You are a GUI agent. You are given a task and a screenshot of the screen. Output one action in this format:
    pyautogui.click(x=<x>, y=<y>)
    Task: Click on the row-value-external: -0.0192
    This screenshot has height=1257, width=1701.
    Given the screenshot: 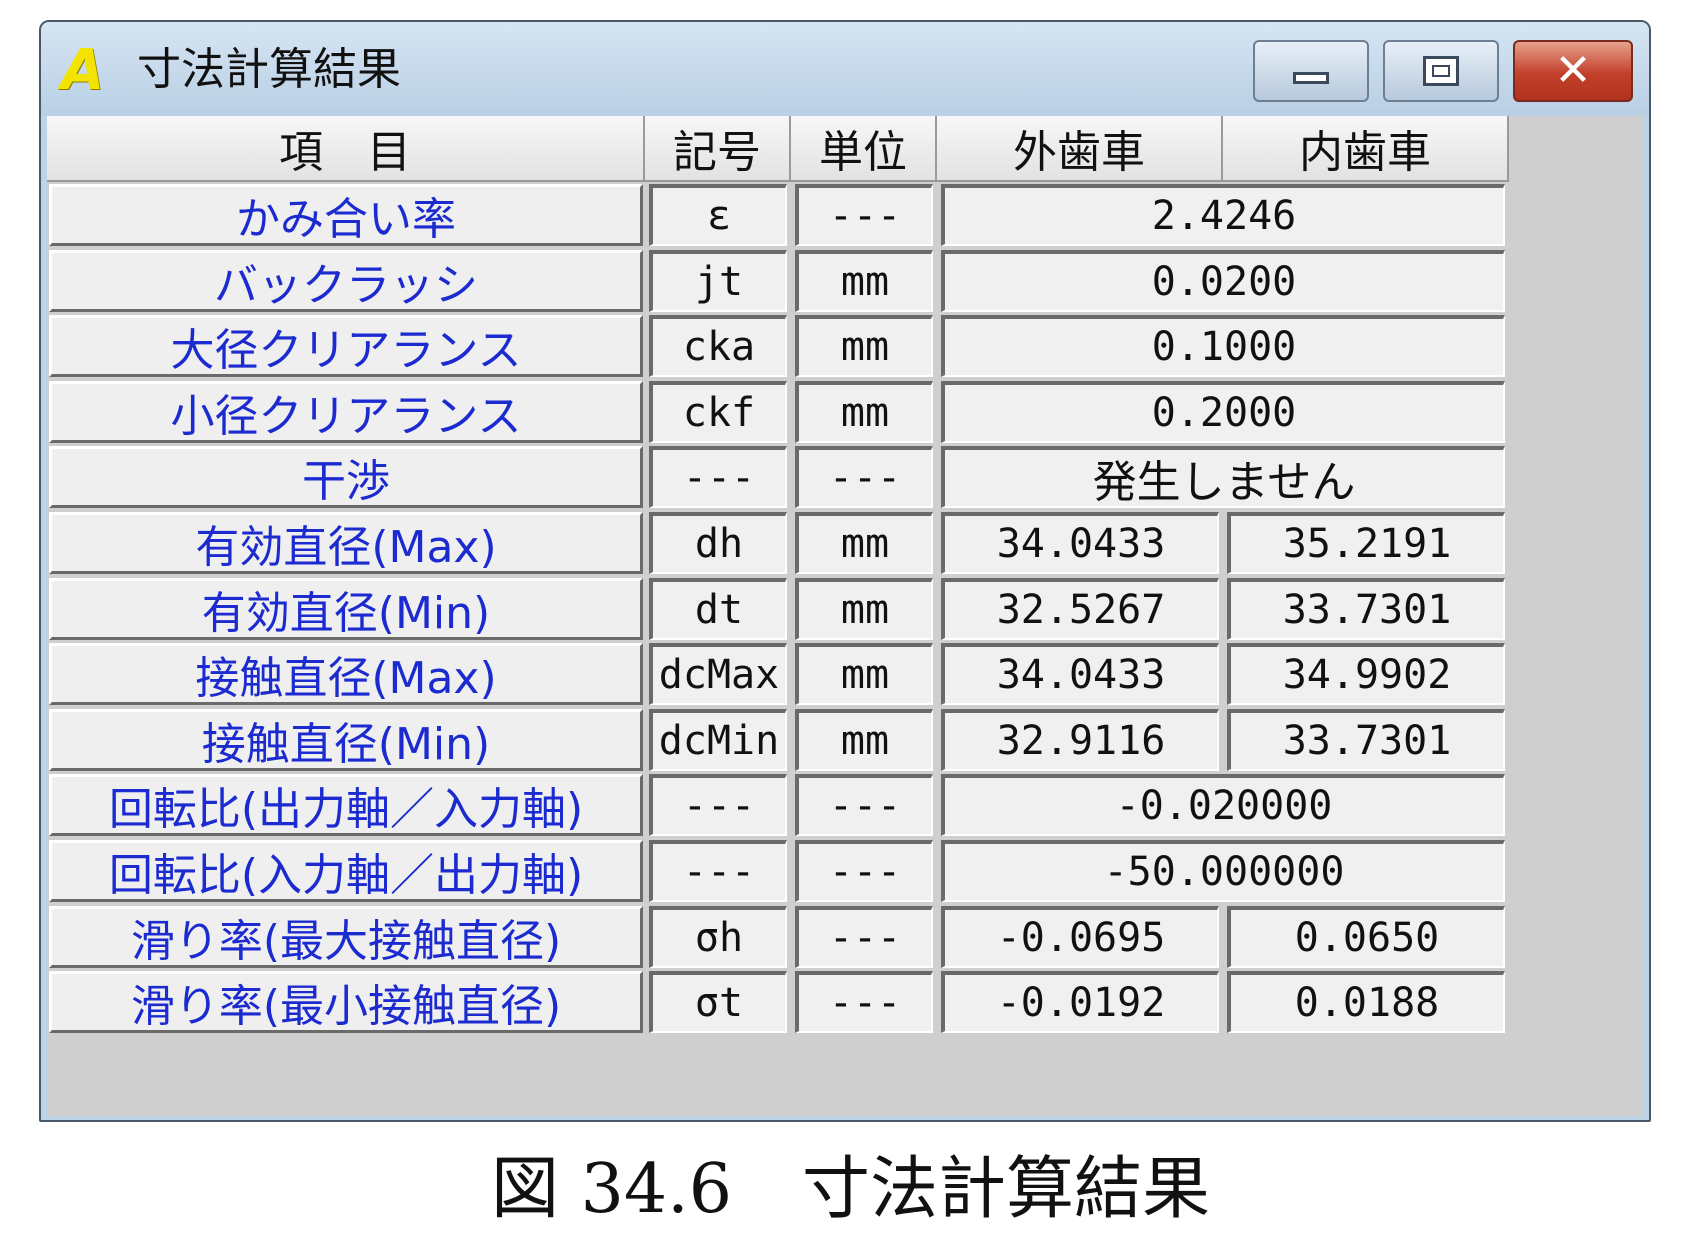 What is the action you would take?
    pyautogui.click(x=1080, y=1002)
    